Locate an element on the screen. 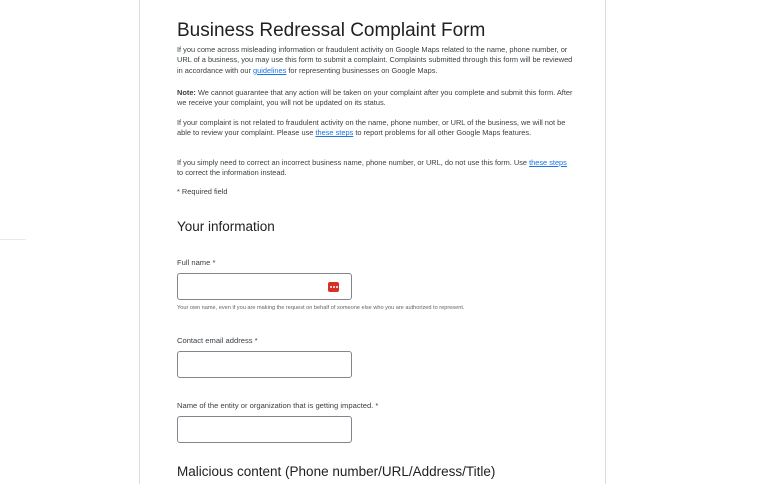 This screenshot has height=484, width=768. your-information-heading: Your information is located at coordinates (226, 226).